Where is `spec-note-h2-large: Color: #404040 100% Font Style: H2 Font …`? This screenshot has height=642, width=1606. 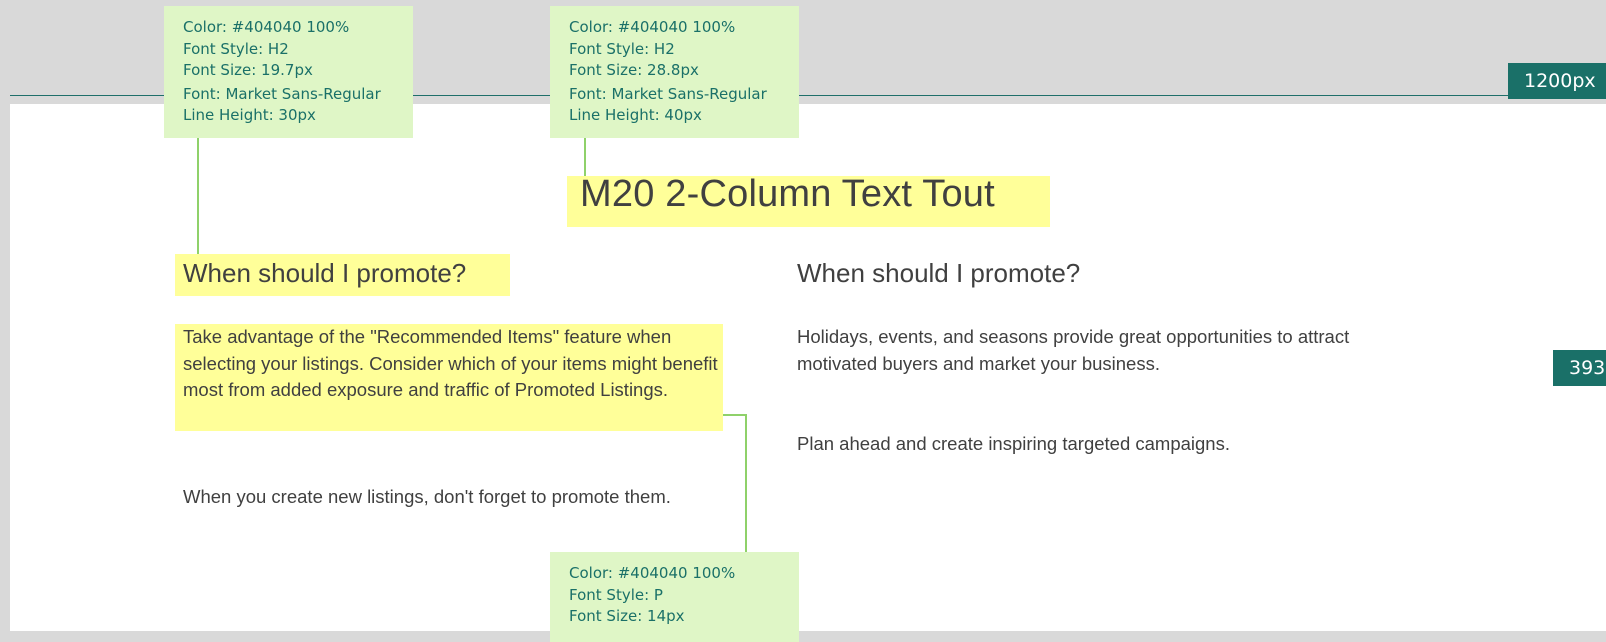
spec-note-h2-large: Color: #404040 100% Font Style: H2 Font … is located at coordinates (674, 72).